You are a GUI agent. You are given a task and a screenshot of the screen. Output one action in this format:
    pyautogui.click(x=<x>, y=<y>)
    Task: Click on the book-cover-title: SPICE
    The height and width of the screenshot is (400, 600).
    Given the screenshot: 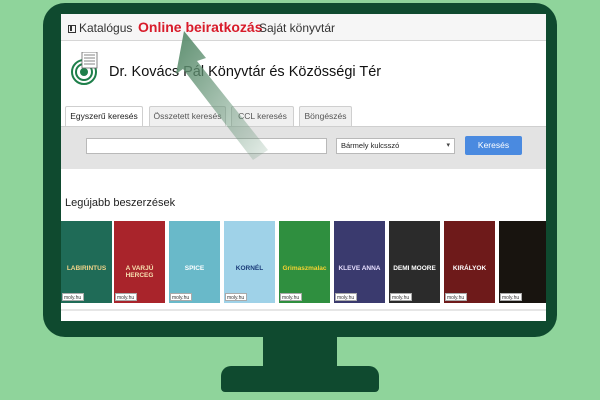 What is the action you would take?
    pyautogui.click(x=194, y=268)
    